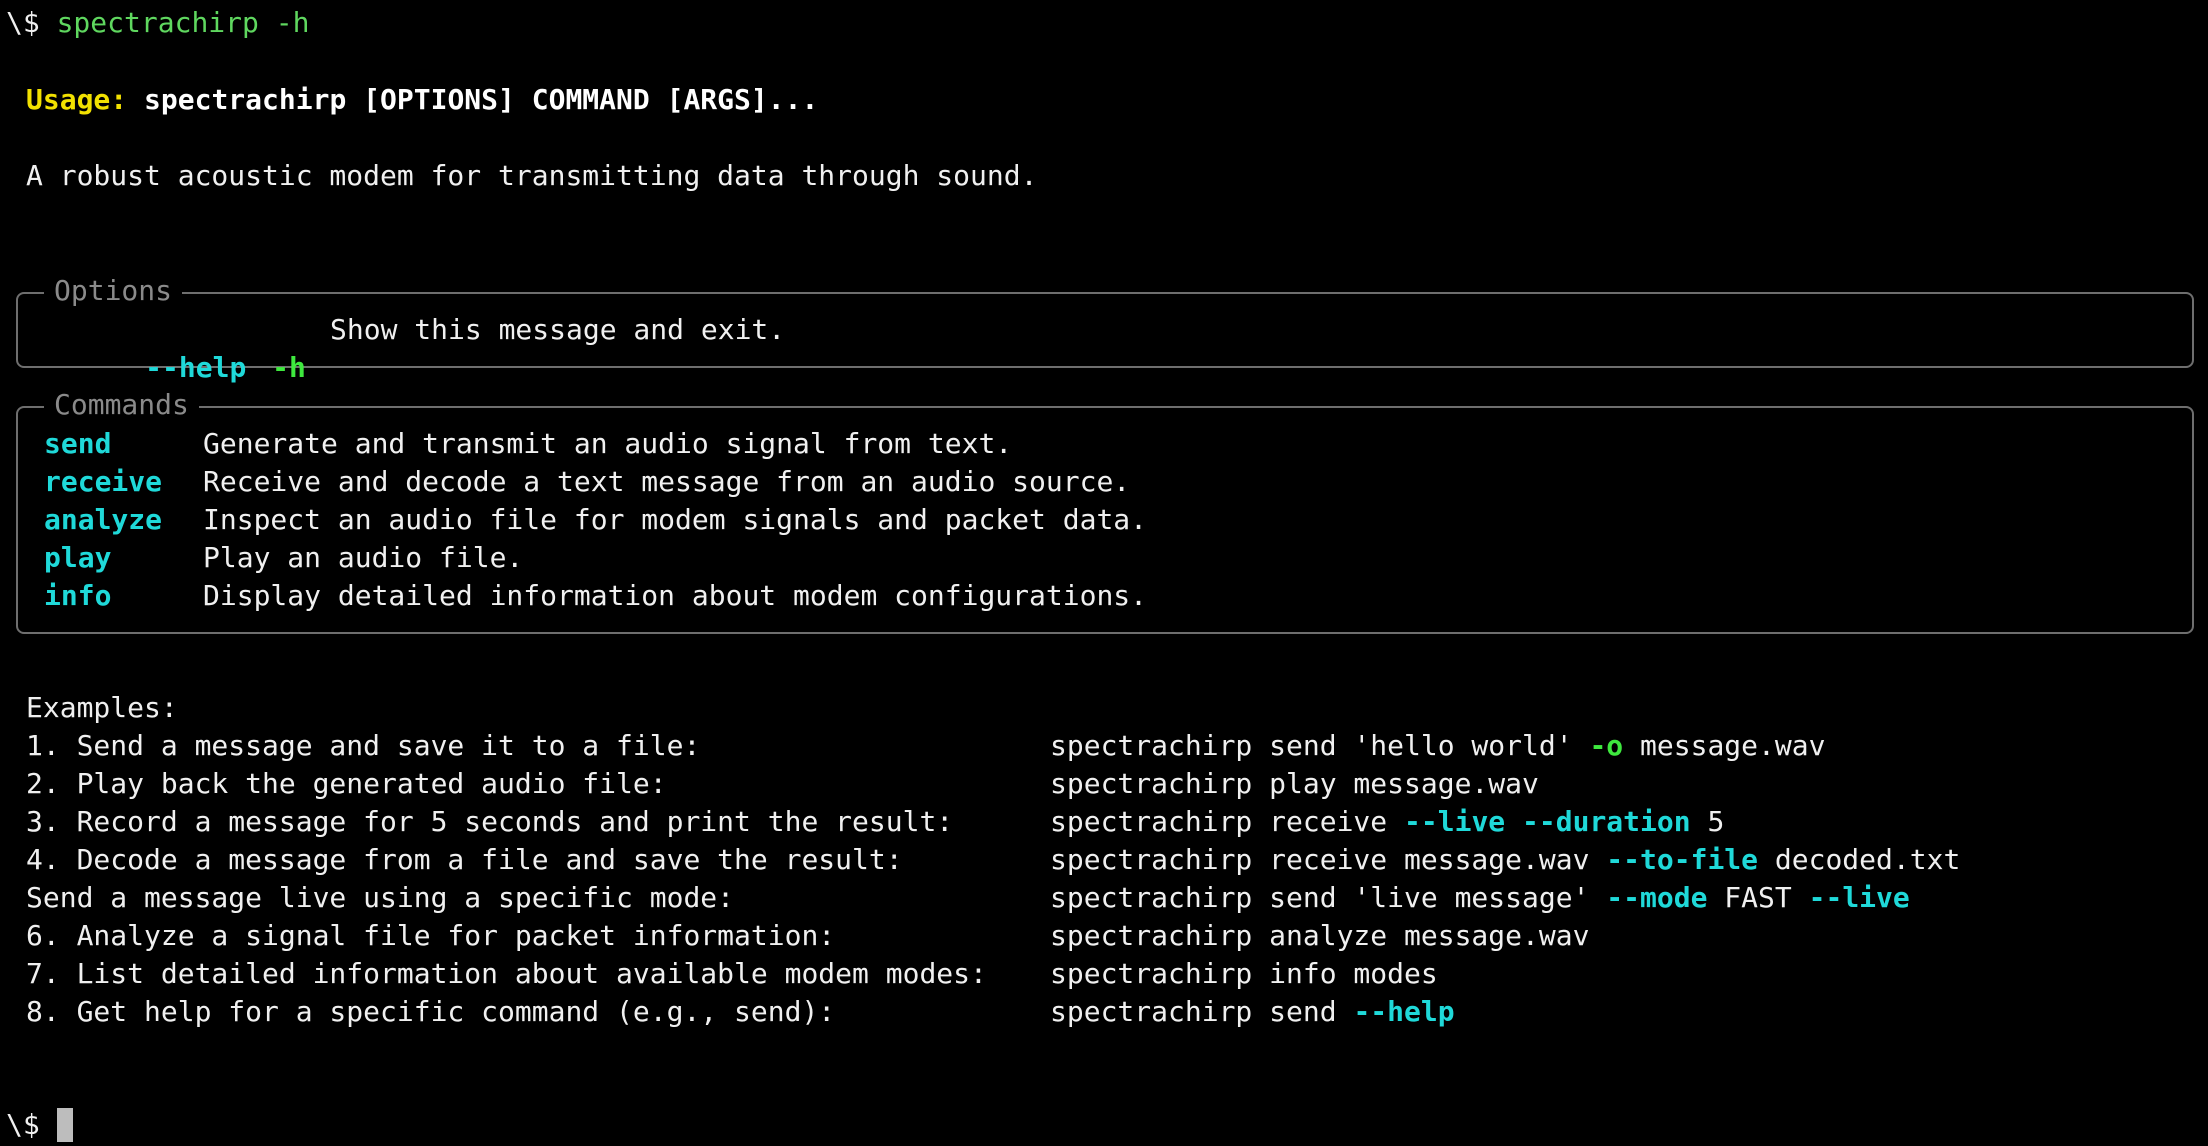  Describe the element at coordinates (1682, 859) in the screenshot. I see `example-command-flag: --to-file` at that location.